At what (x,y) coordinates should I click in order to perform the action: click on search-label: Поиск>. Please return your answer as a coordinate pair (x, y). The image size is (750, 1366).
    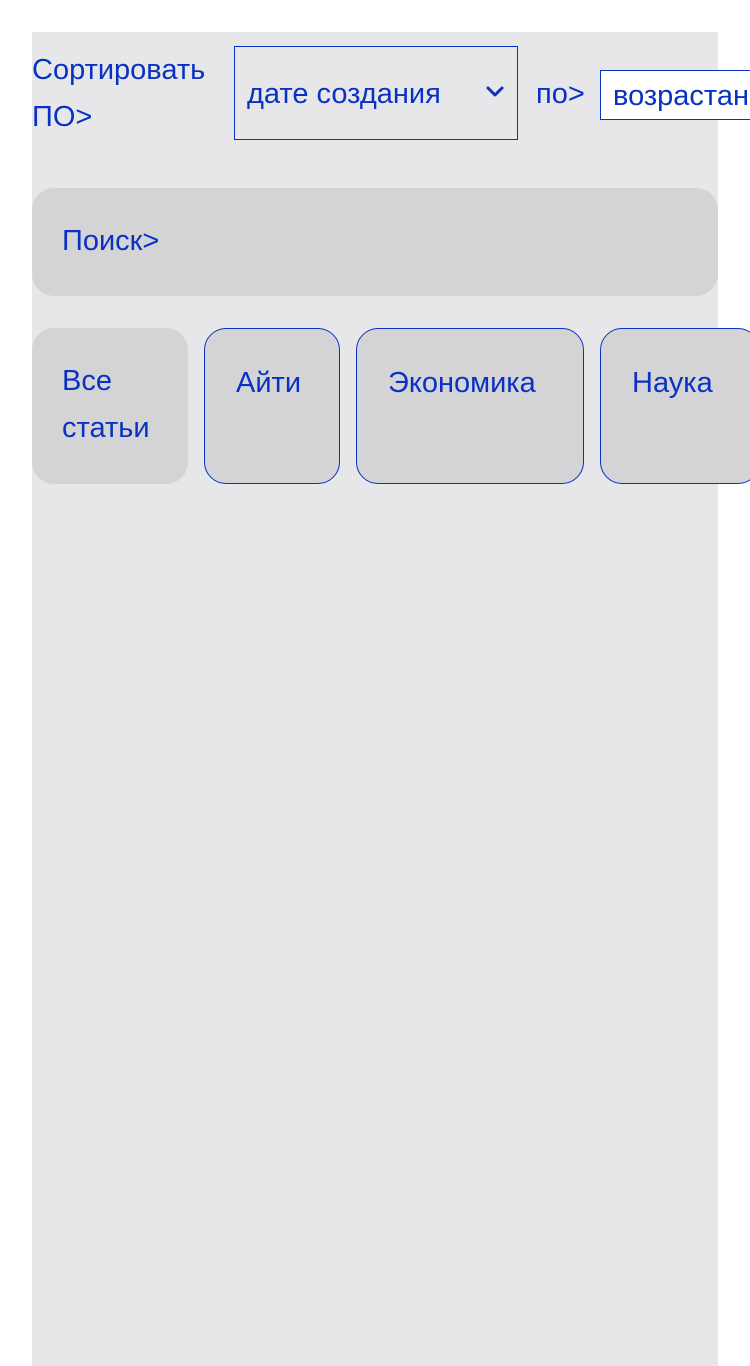
    Looking at the image, I should click on (111, 241).